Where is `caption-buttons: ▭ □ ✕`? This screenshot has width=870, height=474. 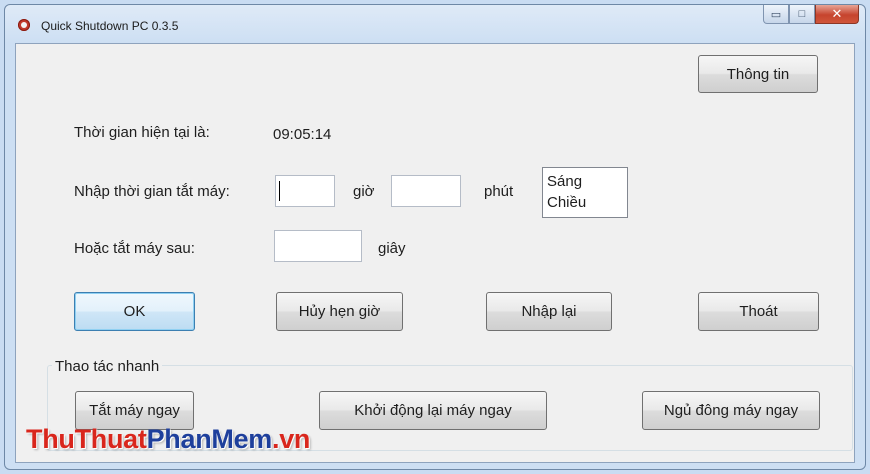
caption-buttons: ▭ □ ✕ is located at coordinates (811, 15).